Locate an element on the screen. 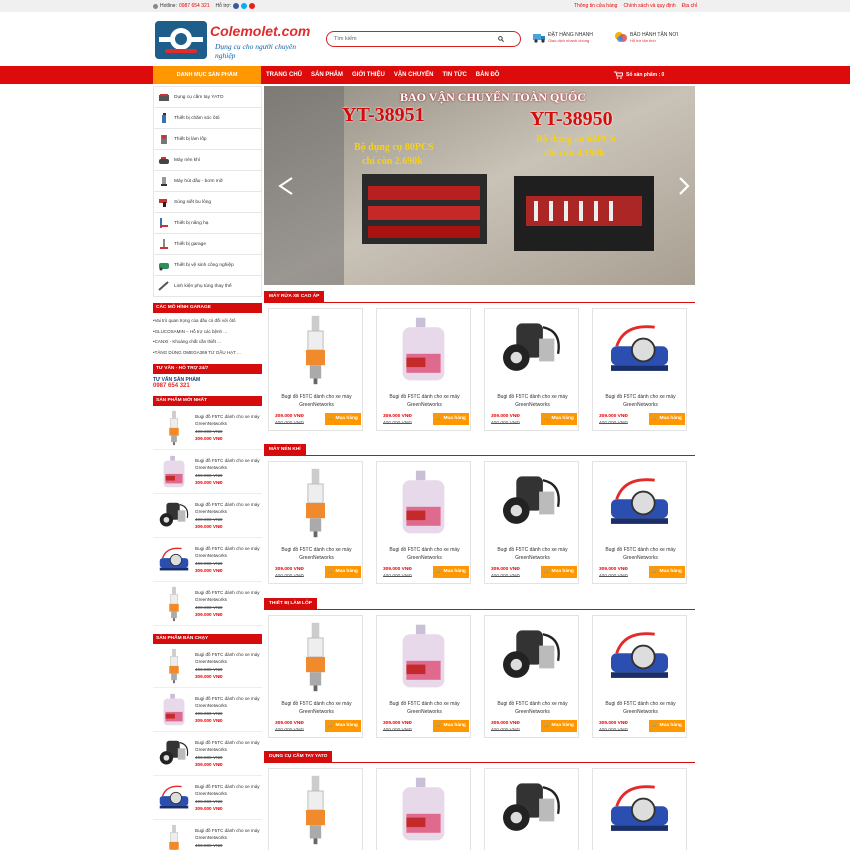 The width and height of the screenshot is (850, 850). top-link-store-info: Thông tin cửa hàng is located at coordinates (595, 6).